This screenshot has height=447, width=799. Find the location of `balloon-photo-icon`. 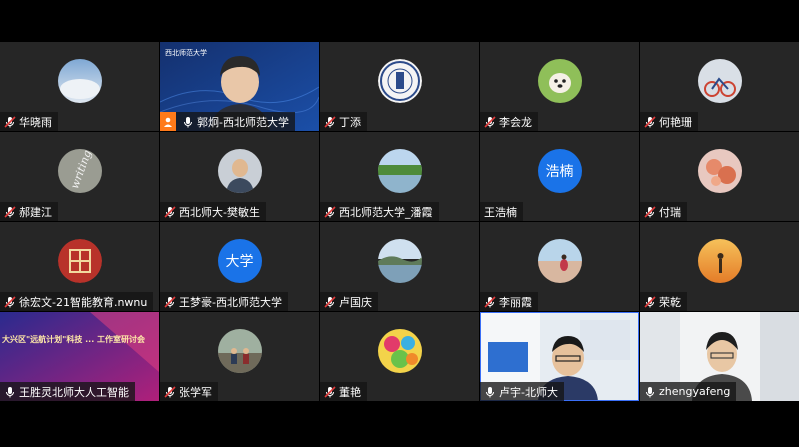

balloon-photo-icon is located at coordinates (399, 351).